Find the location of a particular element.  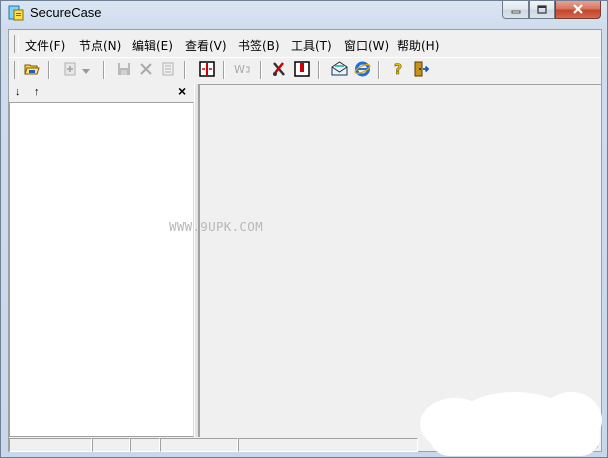

email-button is located at coordinates (339, 70).